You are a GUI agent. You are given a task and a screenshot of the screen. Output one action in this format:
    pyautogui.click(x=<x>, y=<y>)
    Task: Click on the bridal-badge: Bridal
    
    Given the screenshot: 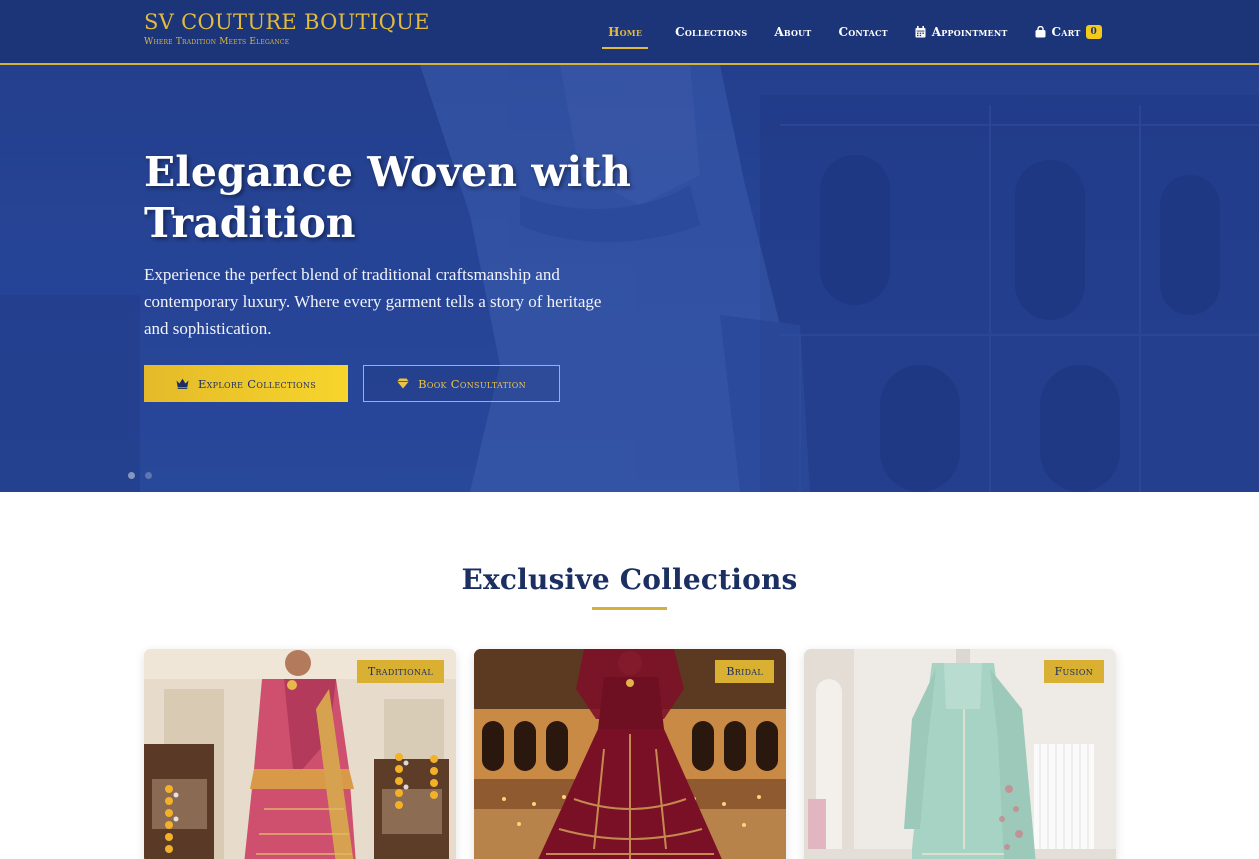 What is the action you would take?
    pyautogui.click(x=744, y=671)
    